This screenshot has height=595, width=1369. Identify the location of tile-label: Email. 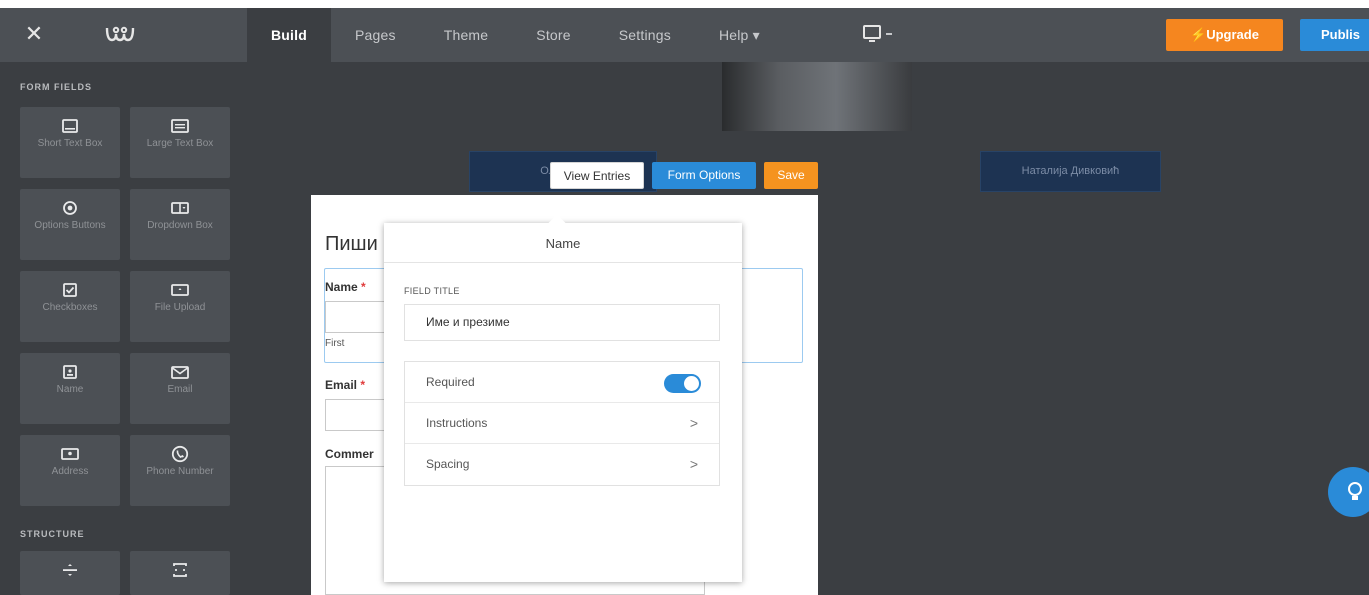
(180, 389).